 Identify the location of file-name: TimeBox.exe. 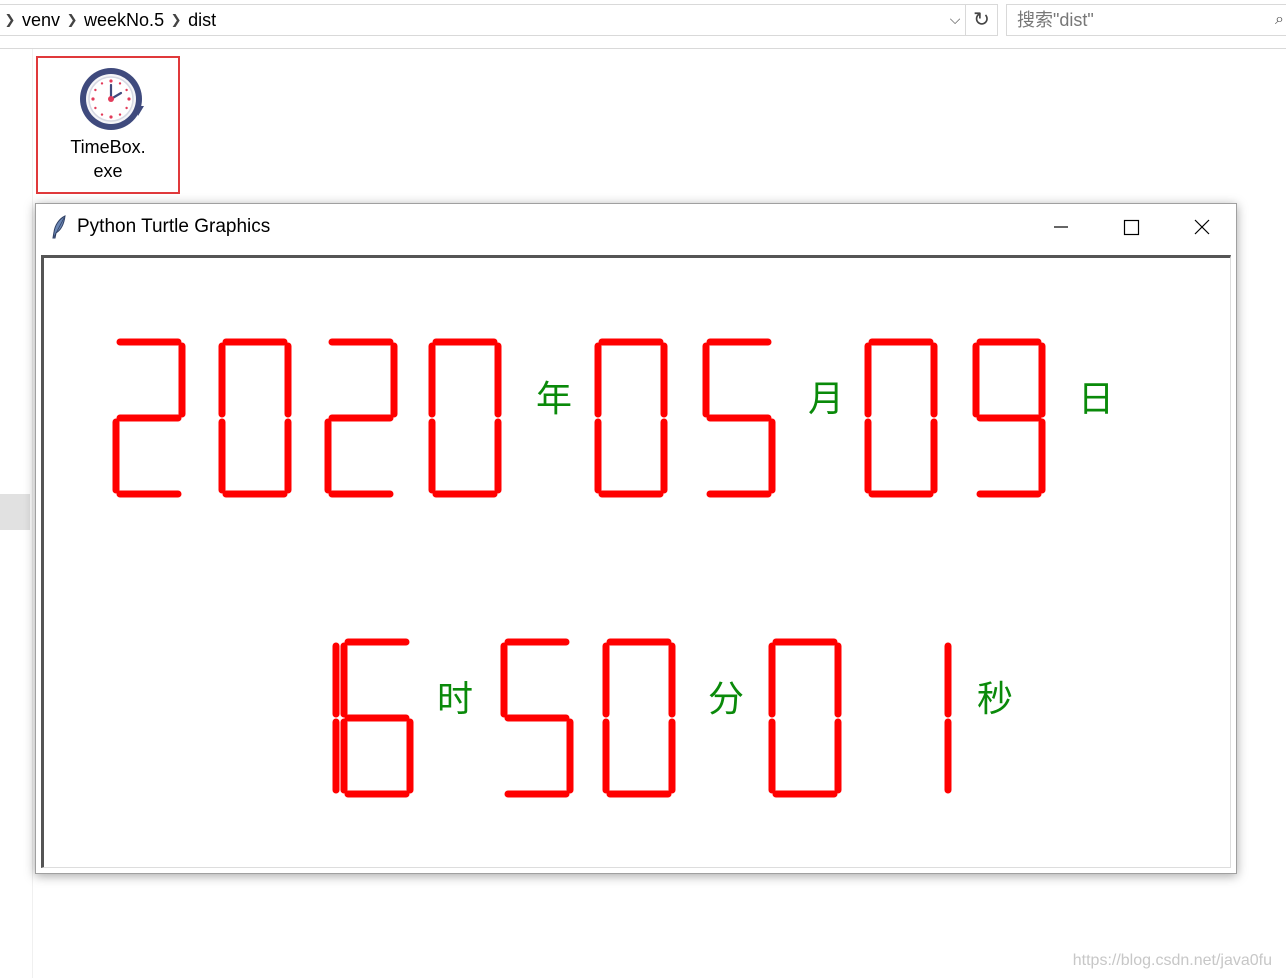
(108, 159).